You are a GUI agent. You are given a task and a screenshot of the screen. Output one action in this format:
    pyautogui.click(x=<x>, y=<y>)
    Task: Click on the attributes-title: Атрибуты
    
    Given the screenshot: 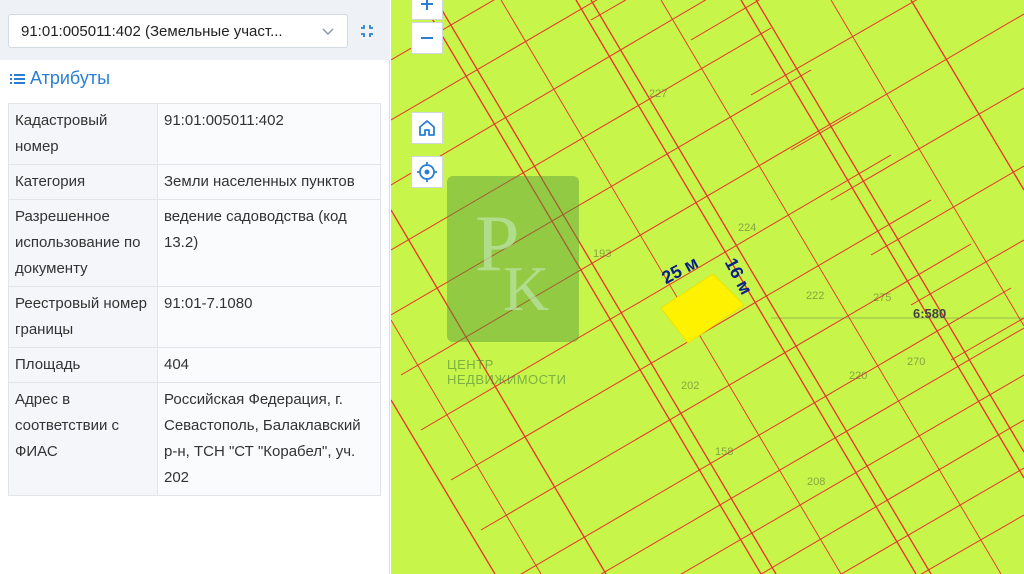 What is the action you would take?
    pyautogui.click(x=70, y=78)
    